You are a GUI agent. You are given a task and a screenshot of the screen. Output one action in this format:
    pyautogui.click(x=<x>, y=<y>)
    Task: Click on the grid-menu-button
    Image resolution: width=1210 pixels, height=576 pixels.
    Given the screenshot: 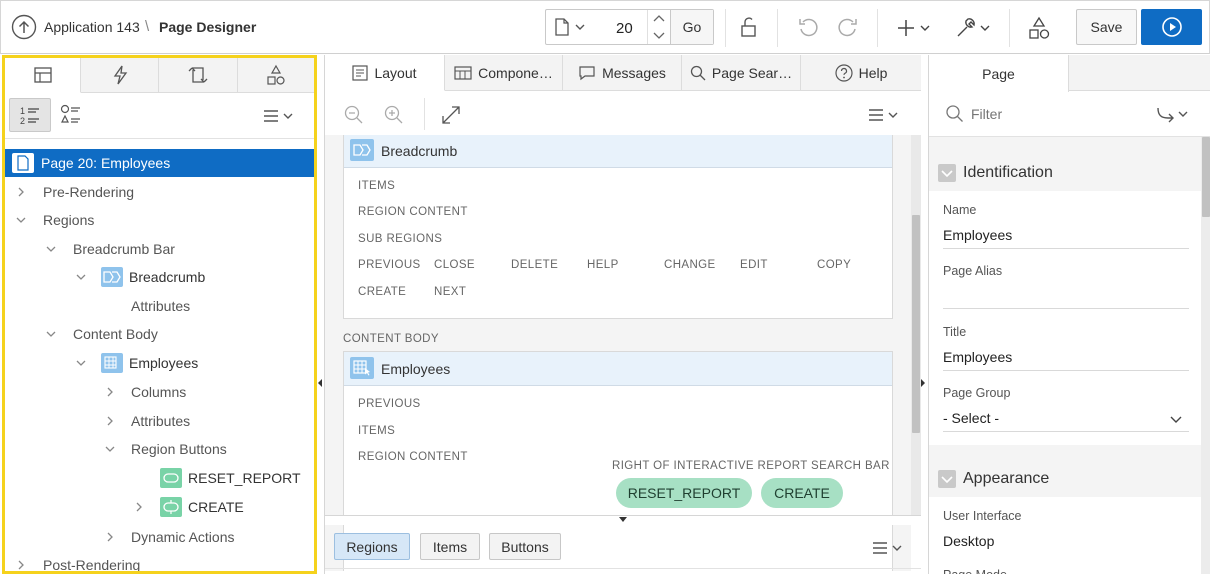 What is the action you would take?
    pyautogui.click(x=888, y=548)
    